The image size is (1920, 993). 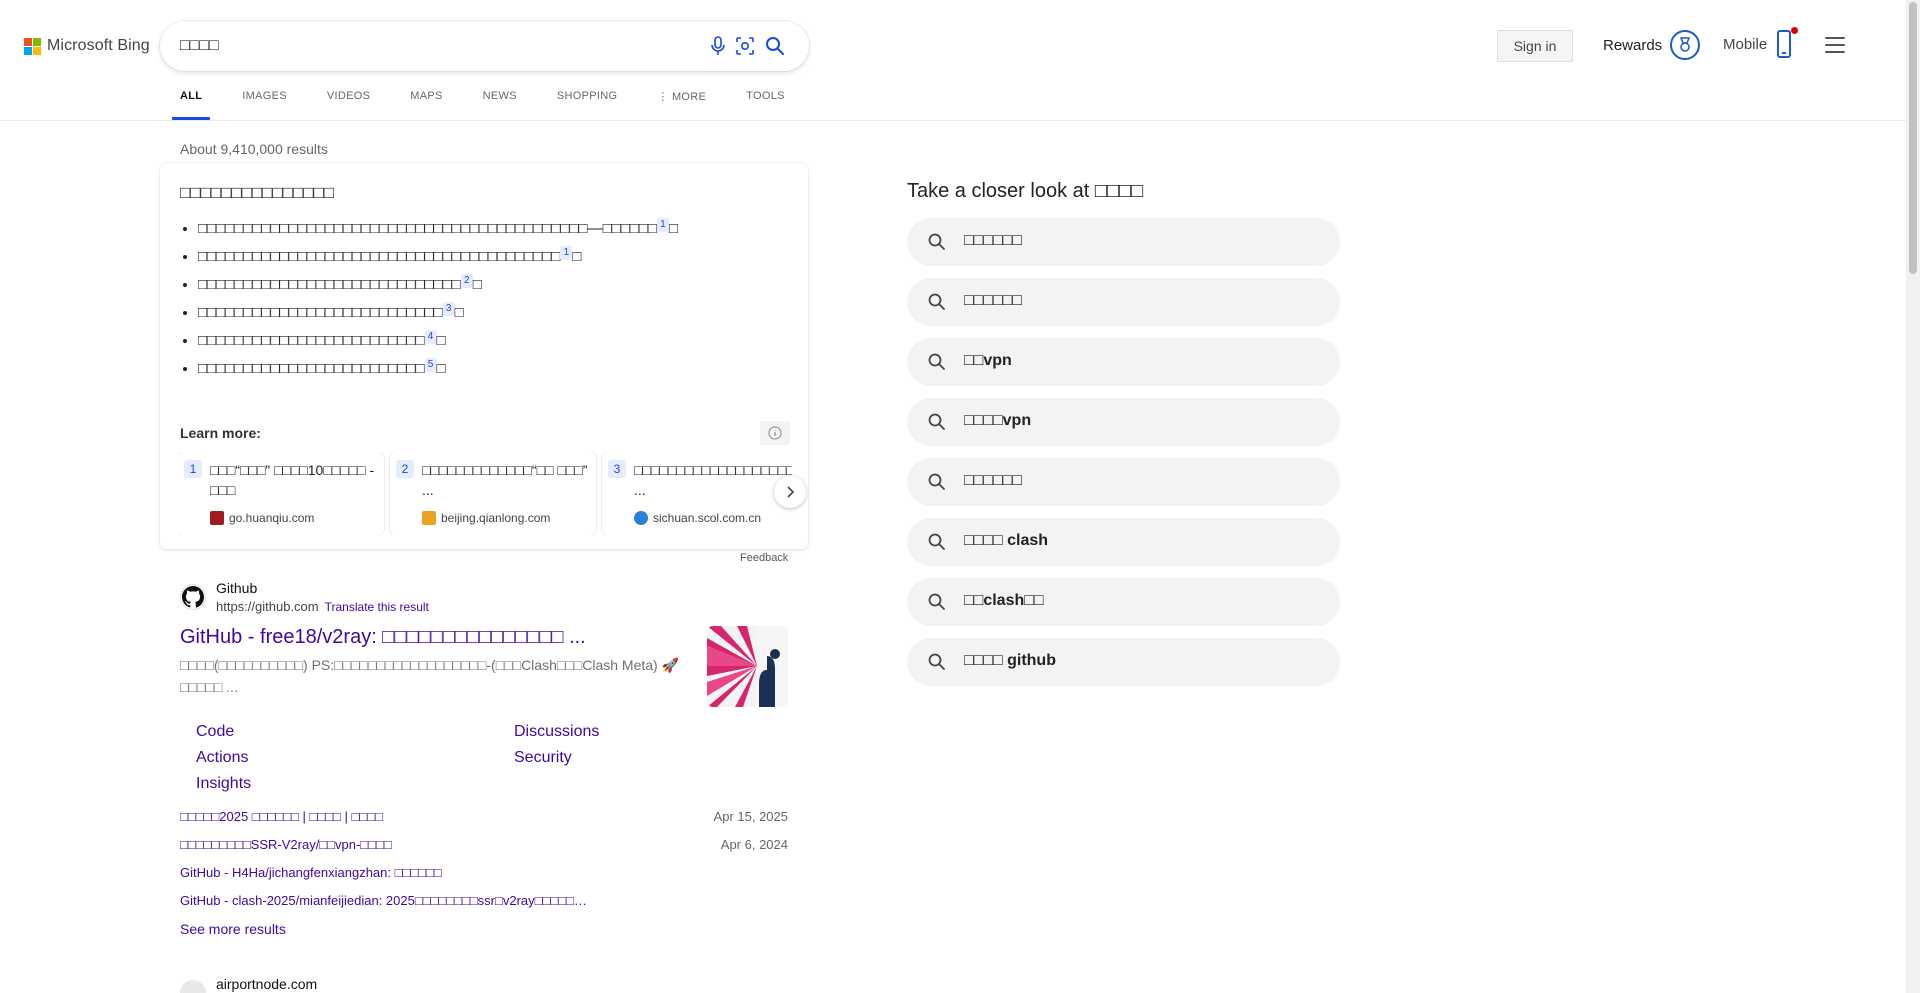 What do you see at coordinates (262, 518) in the screenshot?
I see `card-source: go.huanqiu.com` at bounding box center [262, 518].